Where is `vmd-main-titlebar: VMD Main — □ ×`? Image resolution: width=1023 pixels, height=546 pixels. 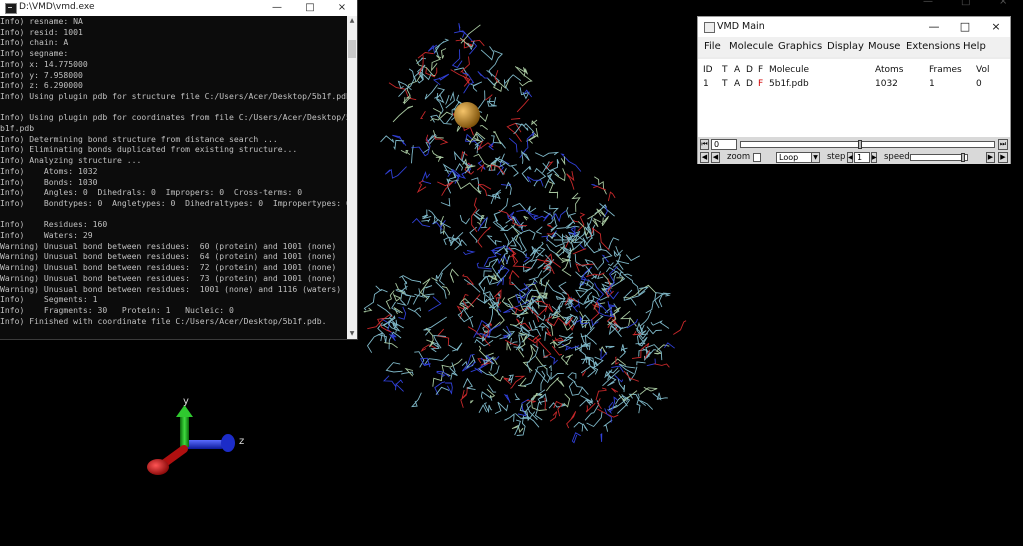 vmd-main-titlebar: VMD Main — □ × is located at coordinates (854, 27).